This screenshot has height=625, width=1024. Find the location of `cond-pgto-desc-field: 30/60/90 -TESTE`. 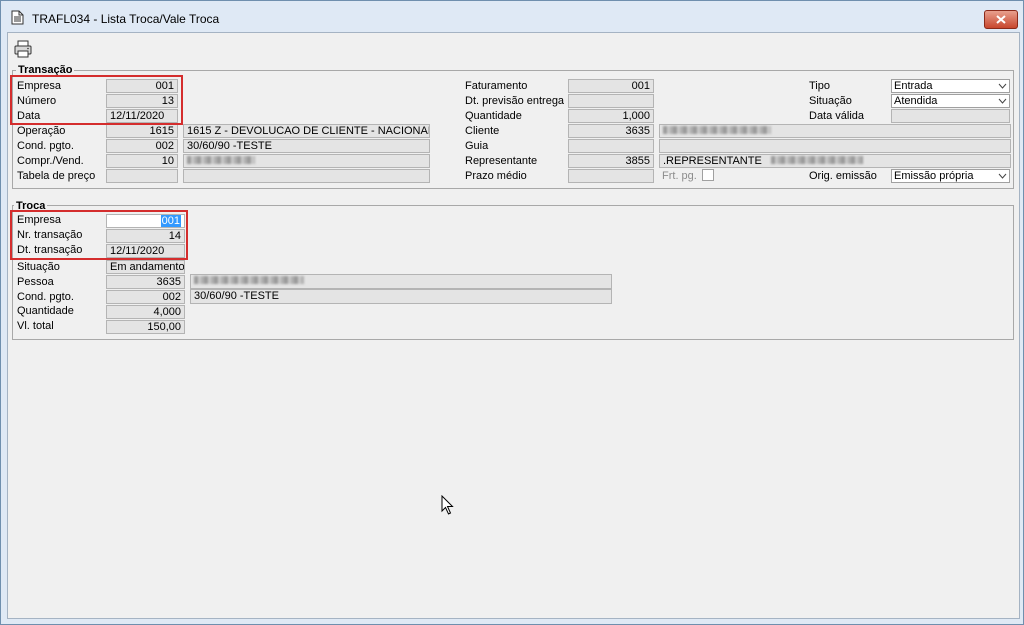

cond-pgto-desc-field: 30/60/90 -TESTE is located at coordinates (306, 146).